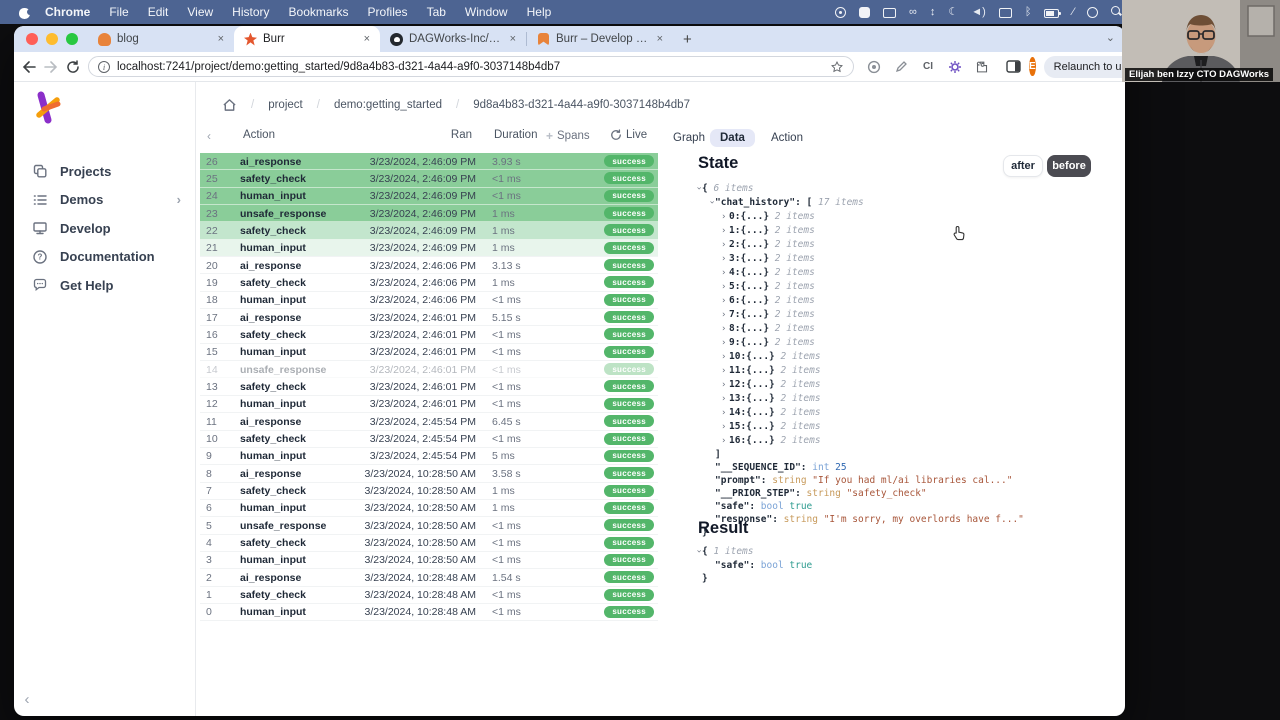 This screenshot has width=1280, height=720. What do you see at coordinates (837, 67) in the screenshot?
I see `bookmark-star-icon` at bounding box center [837, 67].